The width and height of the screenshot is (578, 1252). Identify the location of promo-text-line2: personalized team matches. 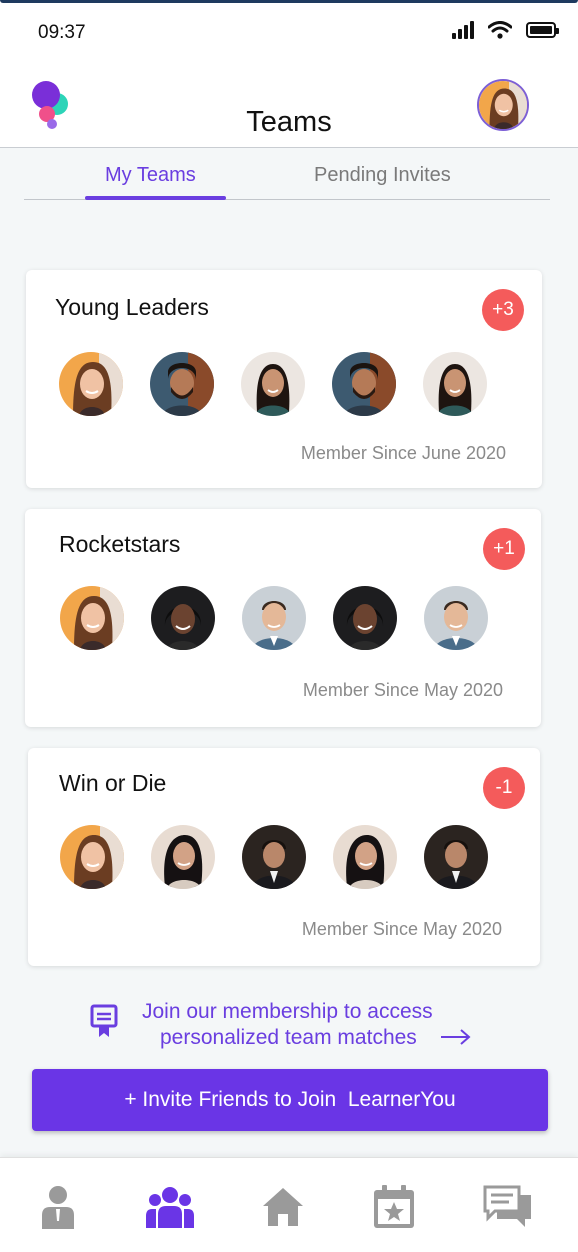
(288, 1037).